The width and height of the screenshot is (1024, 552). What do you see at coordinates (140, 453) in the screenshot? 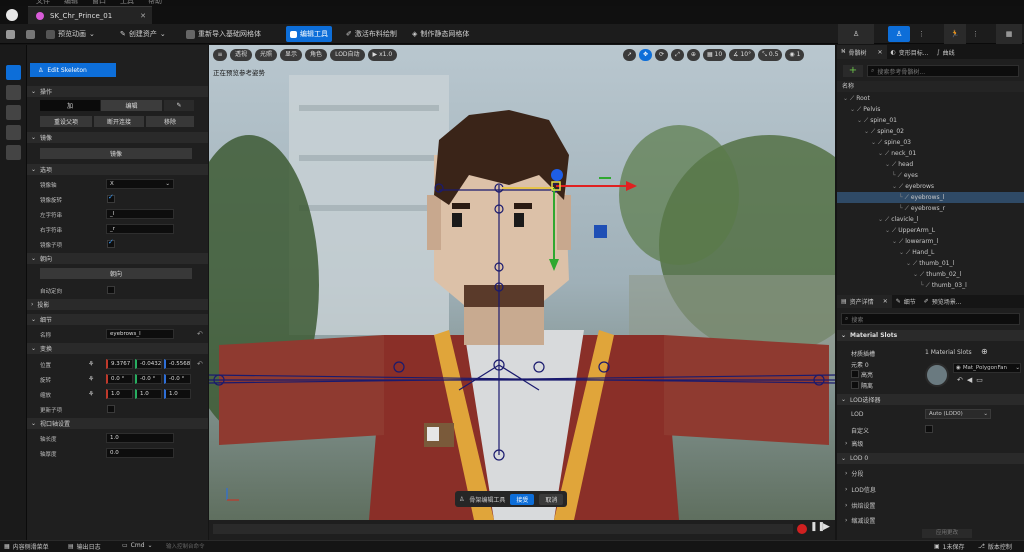
I see `axis-thickness-input: 0.0` at bounding box center [140, 453].